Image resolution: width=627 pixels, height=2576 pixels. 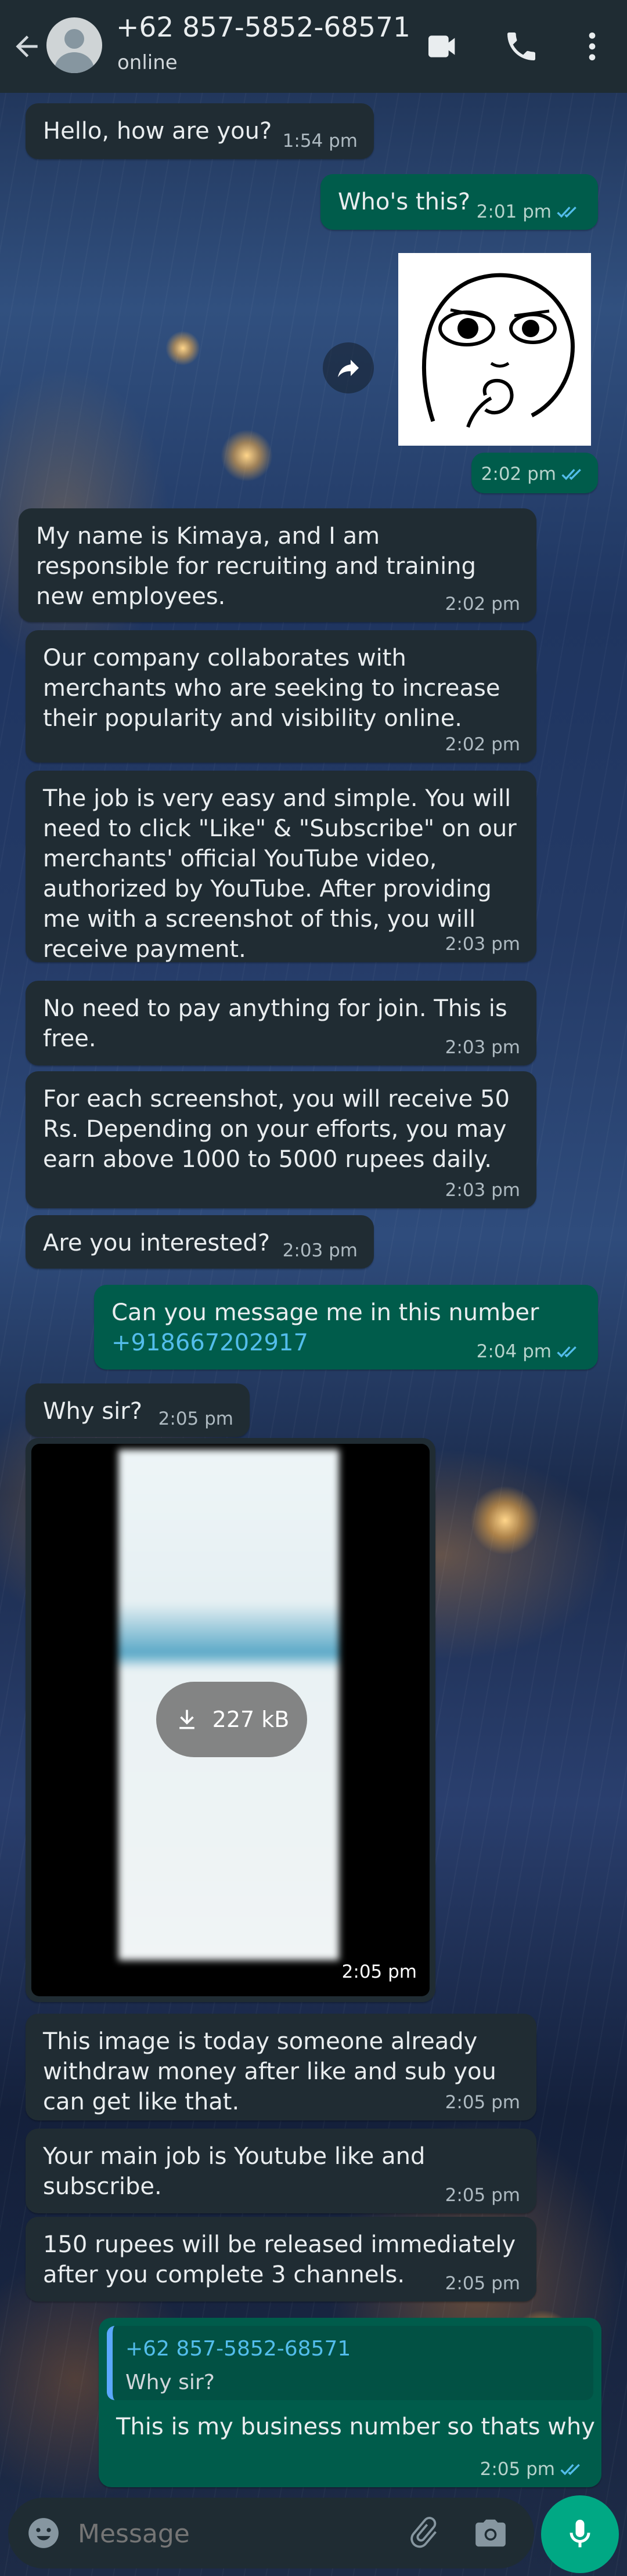 I want to click on message-time: 1:54 pm, so click(x=320, y=141).